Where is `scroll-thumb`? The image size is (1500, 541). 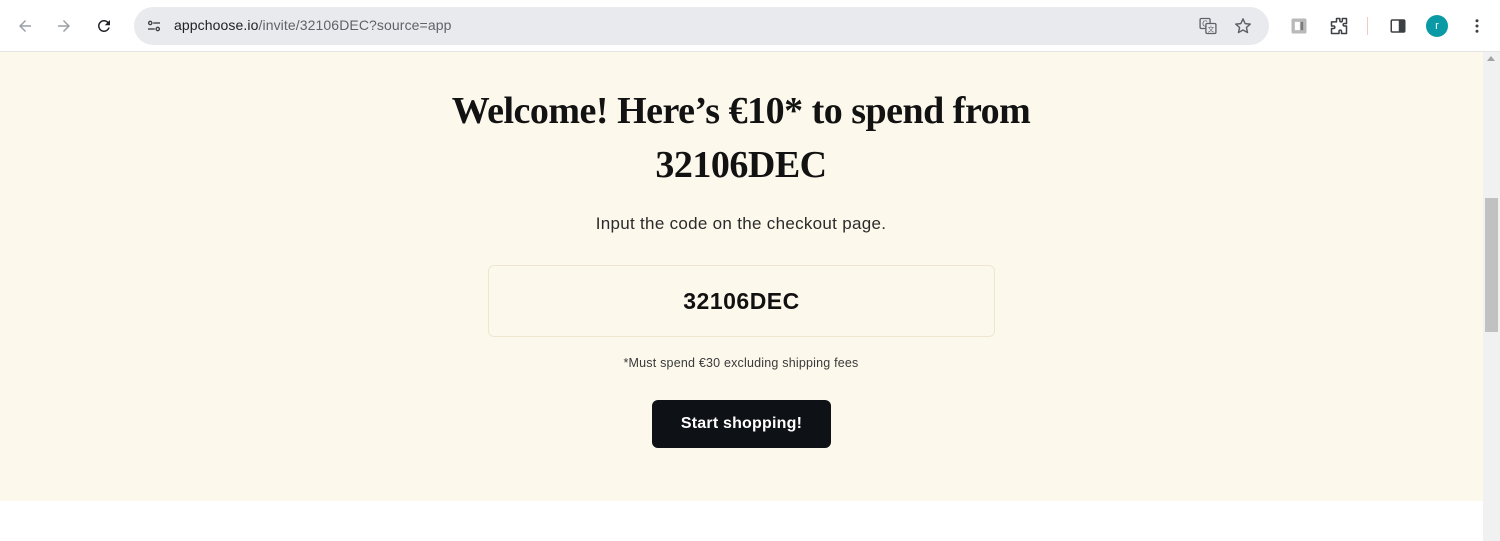
scroll-thumb is located at coordinates (1491, 265).